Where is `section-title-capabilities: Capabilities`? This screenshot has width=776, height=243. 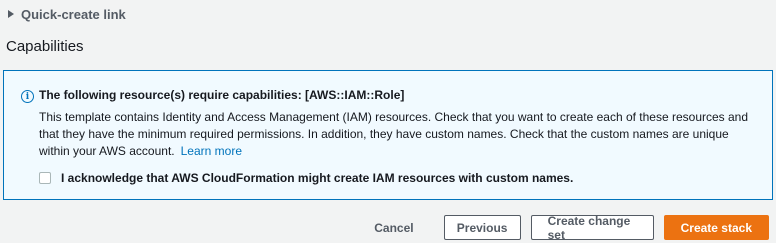
section-title-capabilities: Capabilities is located at coordinates (45, 46).